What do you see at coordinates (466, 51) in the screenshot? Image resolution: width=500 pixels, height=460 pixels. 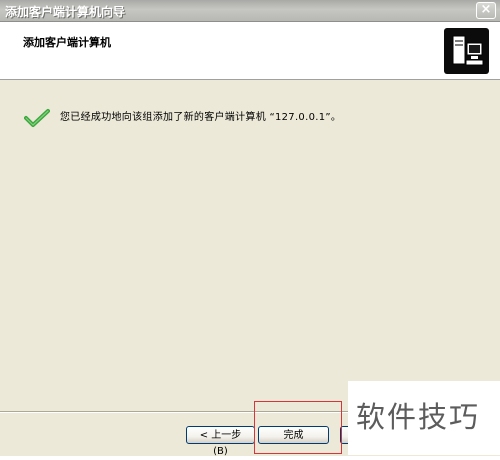 I see `computer-icon` at bounding box center [466, 51].